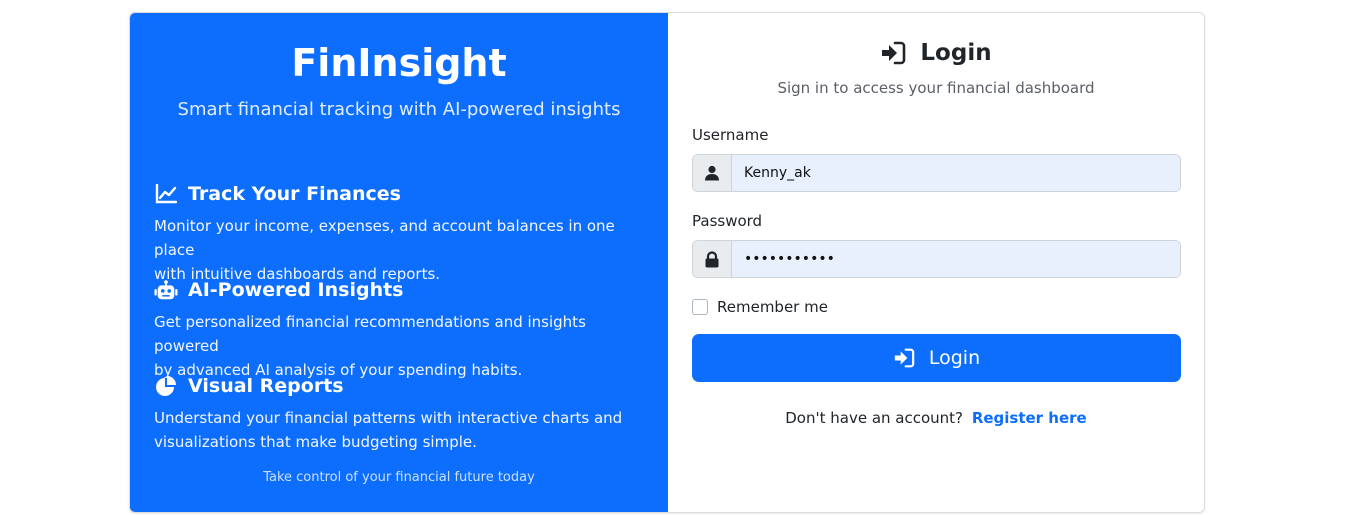 This screenshot has width=1354, height=515. Describe the element at coordinates (954, 358) in the screenshot. I see `login-button-label: Login` at that location.